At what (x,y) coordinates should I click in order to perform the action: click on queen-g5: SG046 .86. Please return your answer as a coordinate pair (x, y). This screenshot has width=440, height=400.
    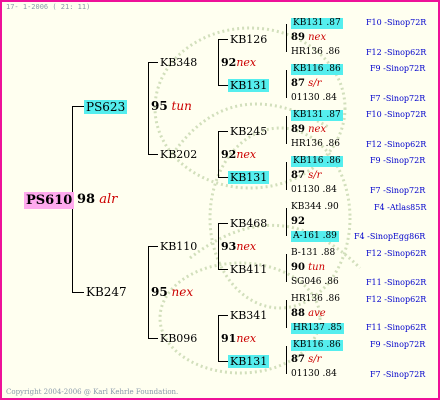
    Looking at the image, I should click on (315, 282).